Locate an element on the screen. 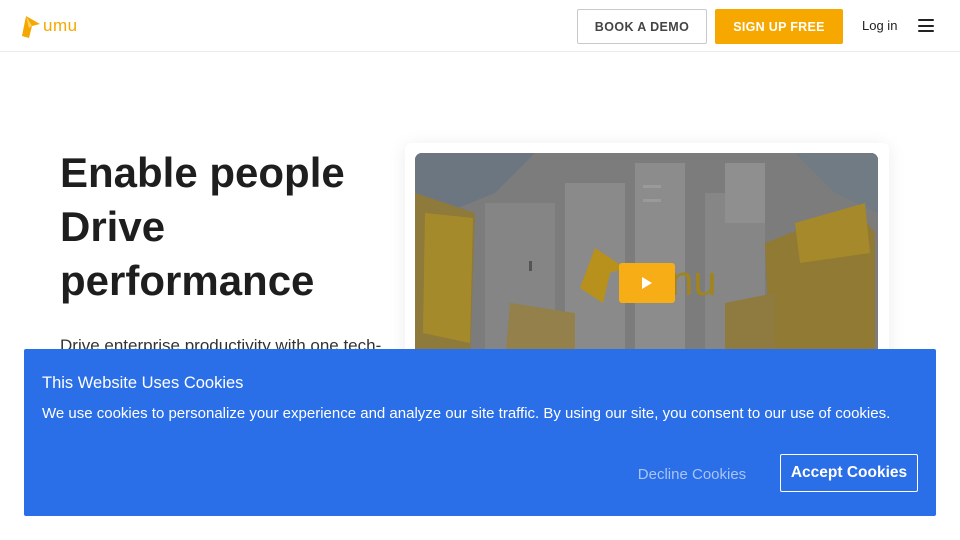 This screenshot has width=960, height=540. hero-title-line: Drive is located at coordinates (113, 226).